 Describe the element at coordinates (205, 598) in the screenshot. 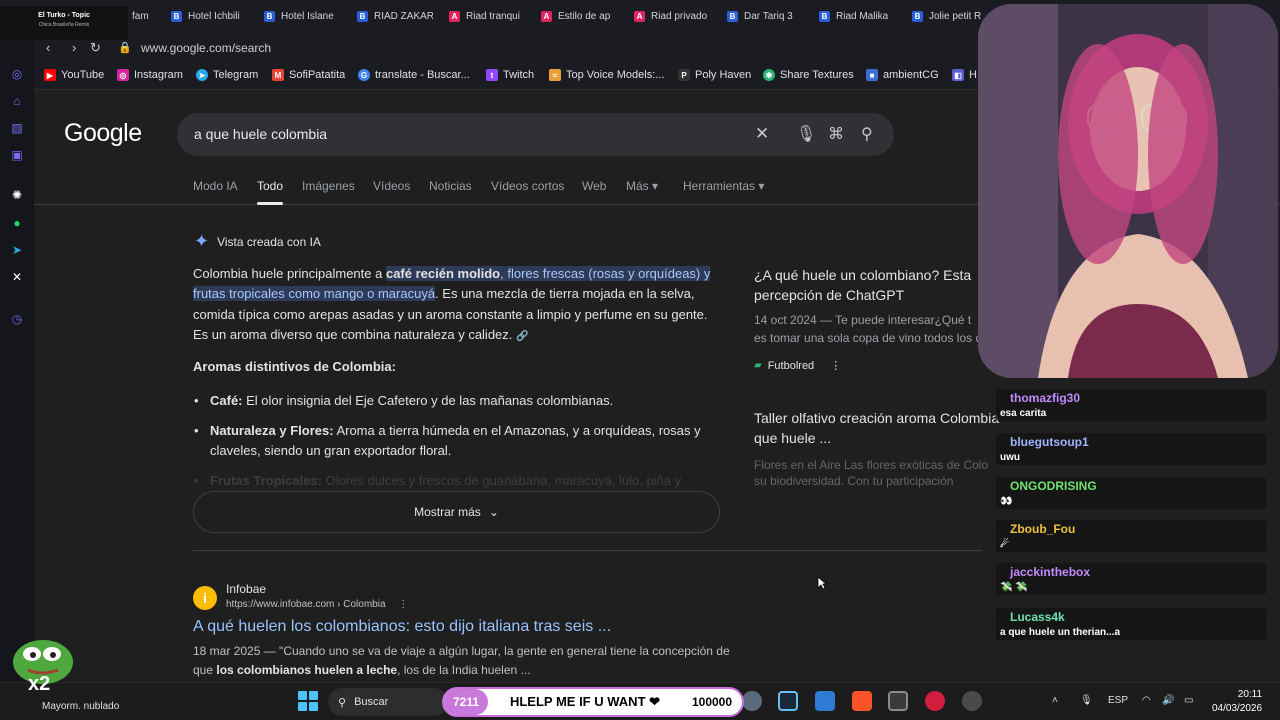

I see `infobae-icon: i` at that location.